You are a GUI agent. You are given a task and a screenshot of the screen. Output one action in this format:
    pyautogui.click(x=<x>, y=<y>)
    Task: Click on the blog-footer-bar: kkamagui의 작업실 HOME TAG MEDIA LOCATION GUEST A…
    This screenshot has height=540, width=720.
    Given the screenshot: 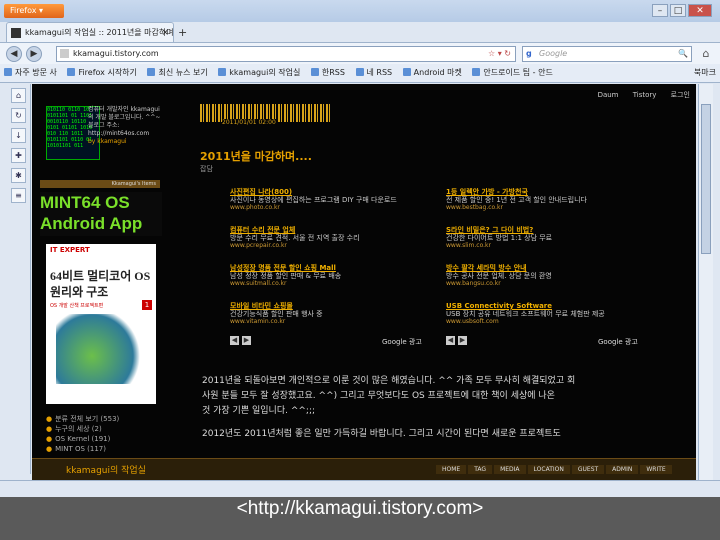 What is the action you would take?
    pyautogui.click(x=364, y=469)
    